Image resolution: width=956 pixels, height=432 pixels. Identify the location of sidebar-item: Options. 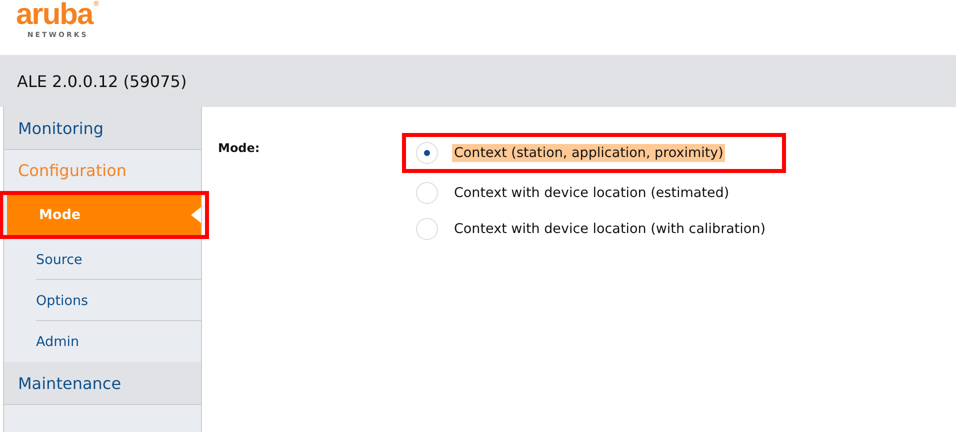
(118, 300).